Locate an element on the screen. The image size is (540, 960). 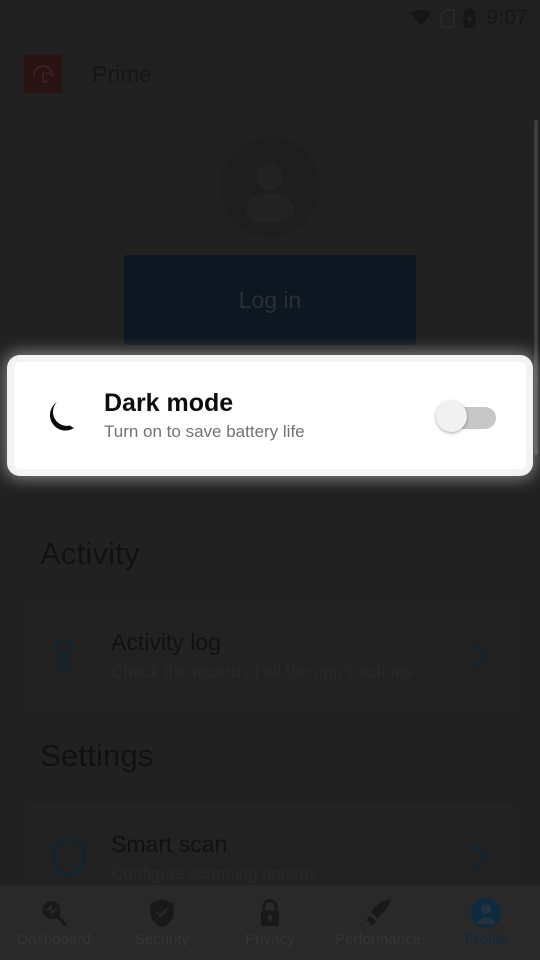
activity-log-icon is located at coordinates (74, 656).